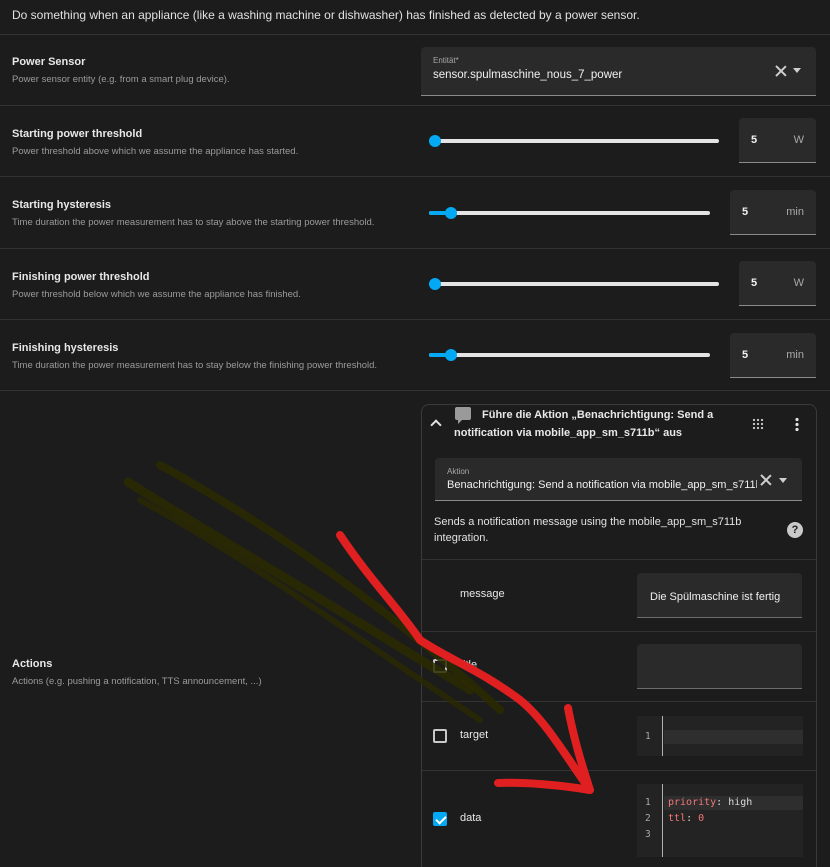 This screenshot has width=830, height=867. Describe the element at coordinates (469, 665) in the screenshot. I see `title-label: title` at that location.